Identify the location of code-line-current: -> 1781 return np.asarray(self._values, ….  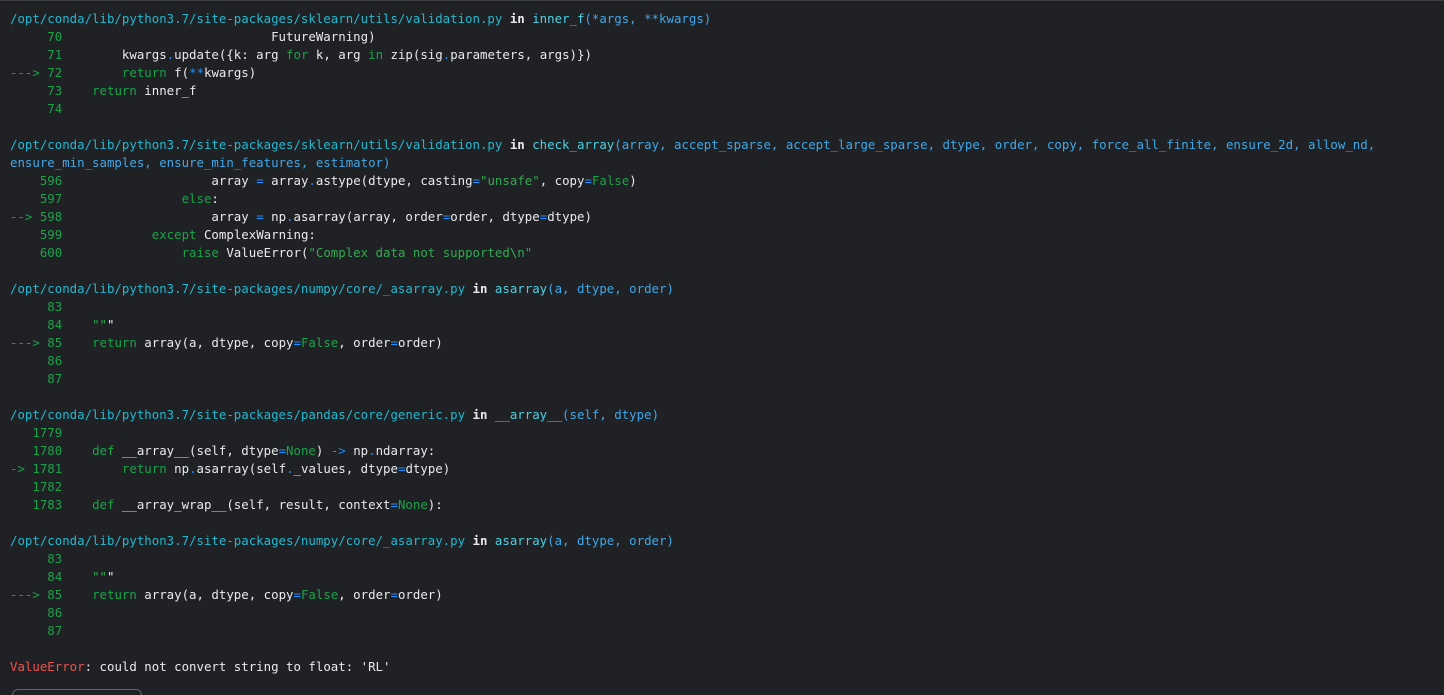
(727, 469).